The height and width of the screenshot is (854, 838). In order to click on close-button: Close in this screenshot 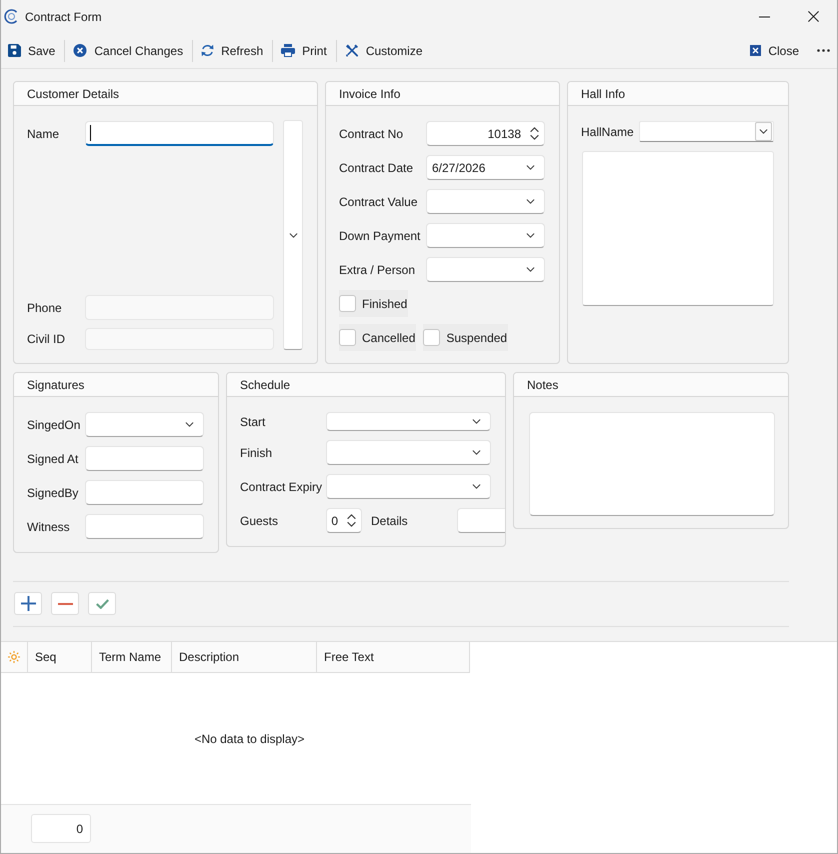, I will do `click(774, 50)`.